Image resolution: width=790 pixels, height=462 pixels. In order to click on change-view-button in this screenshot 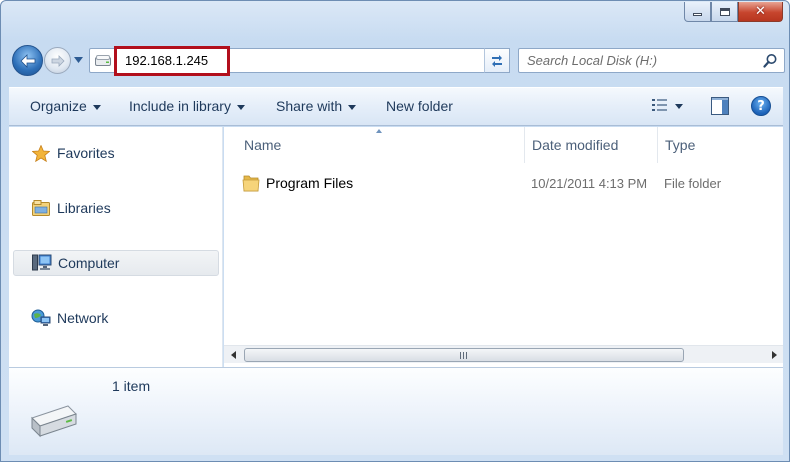, I will do `click(667, 105)`.